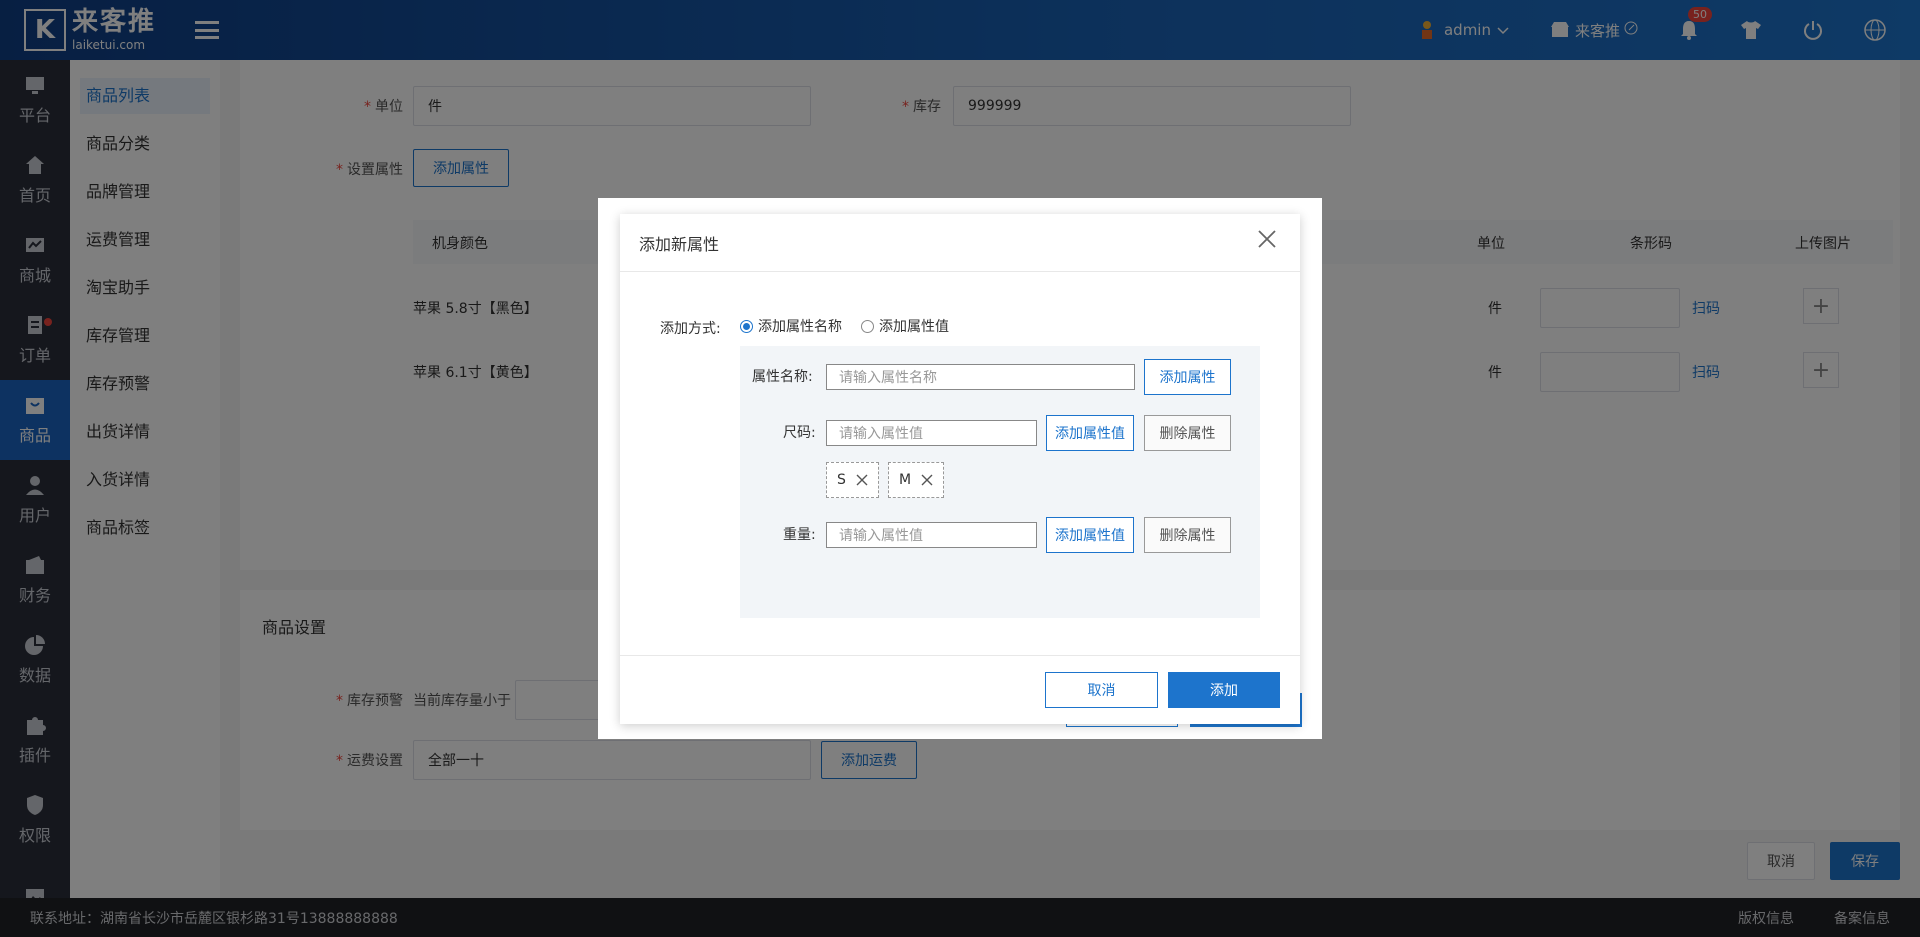 The image size is (1920, 937). I want to click on attr-name-label: 属性名称:, so click(782, 377).